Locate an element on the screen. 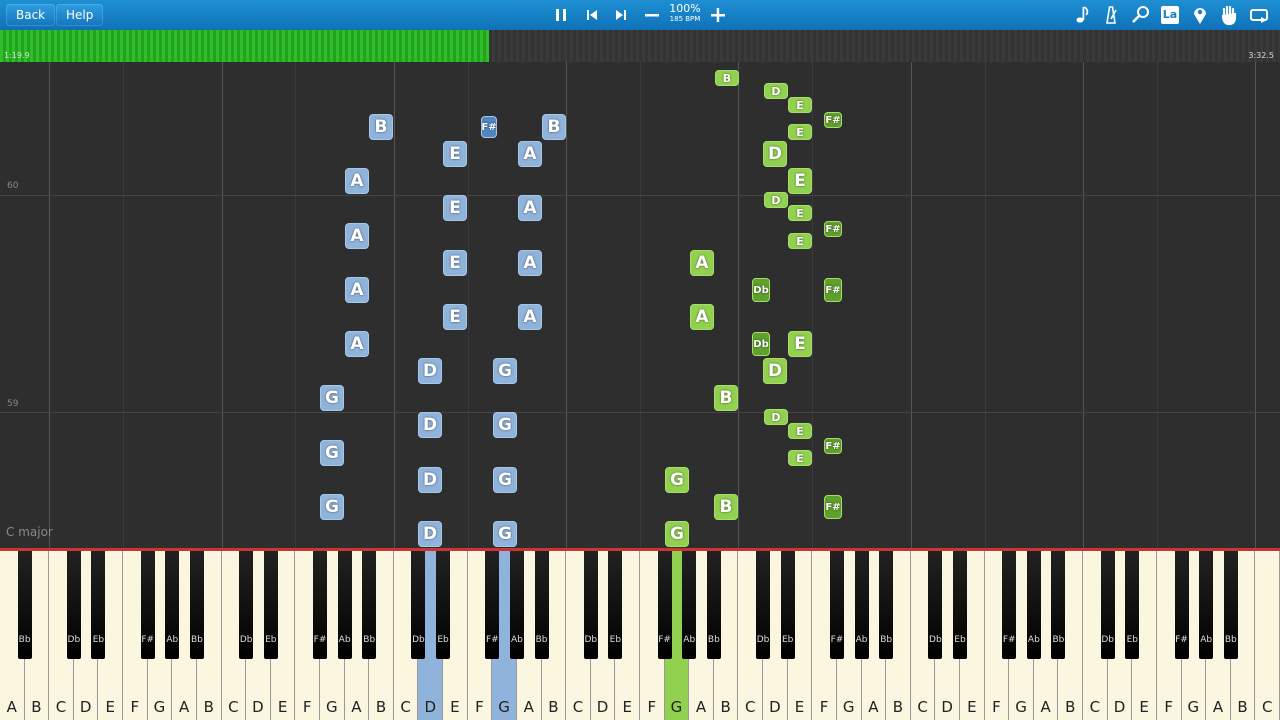  marker-icon is located at coordinates (1200, 15).